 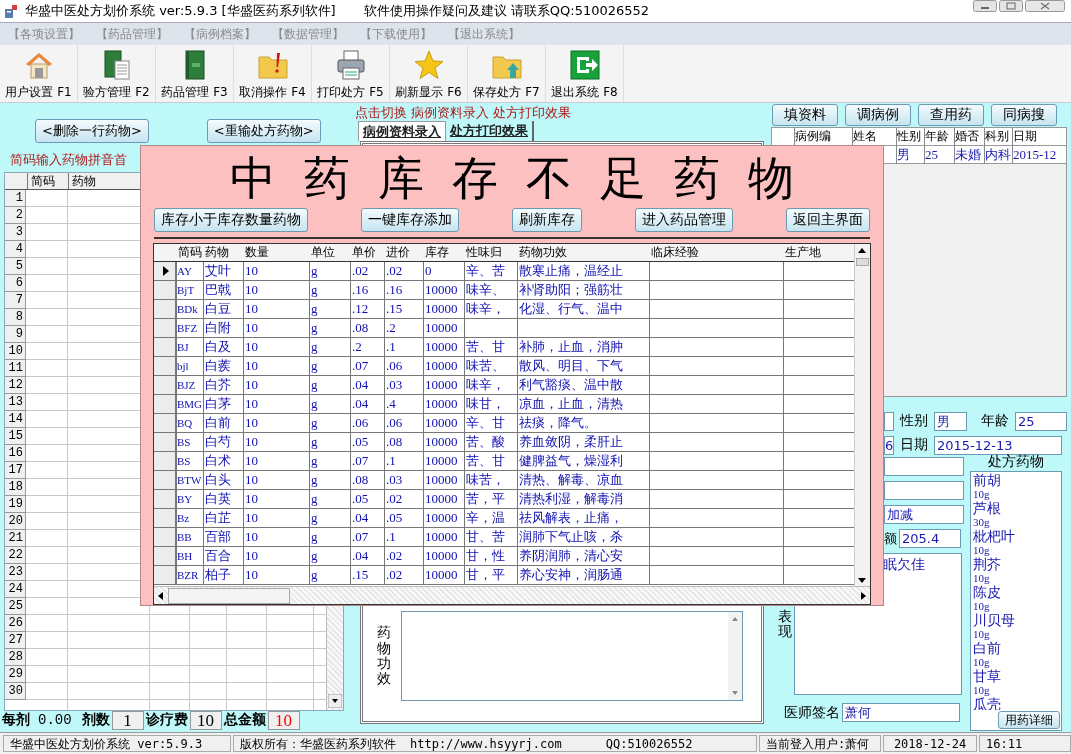 What do you see at coordinates (571, 574) in the screenshot?
I see `table-cell: 养心安神，润肠通` at bounding box center [571, 574].